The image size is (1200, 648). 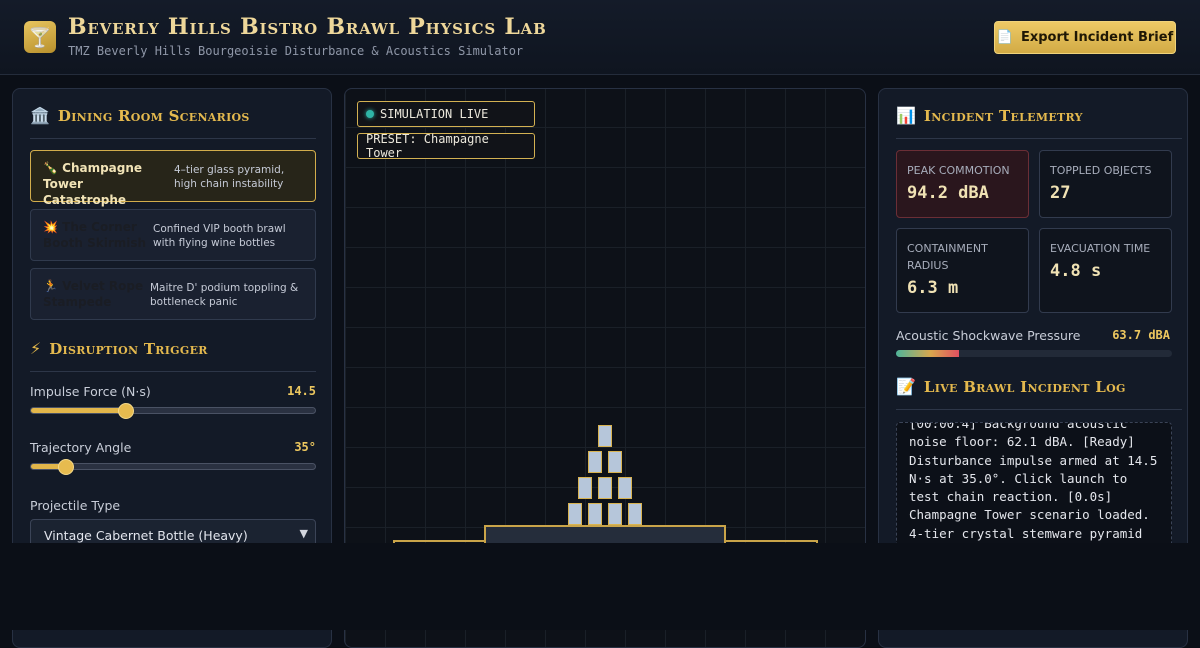 What do you see at coordinates (370, 114) in the screenshot?
I see `live-indicator-icon` at bounding box center [370, 114].